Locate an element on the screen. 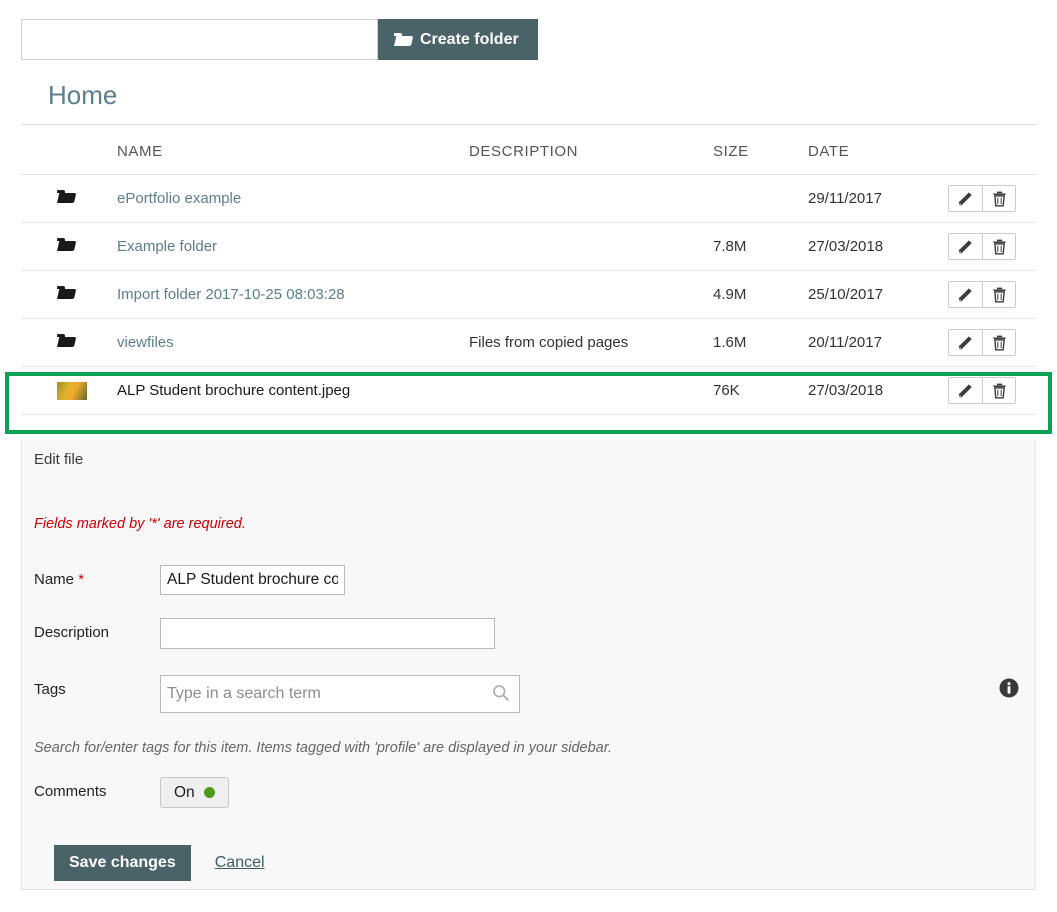 Image resolution: width=1057 pixels, height=912 pixels. required-asterisk: * is located at coordinates (81, 579).